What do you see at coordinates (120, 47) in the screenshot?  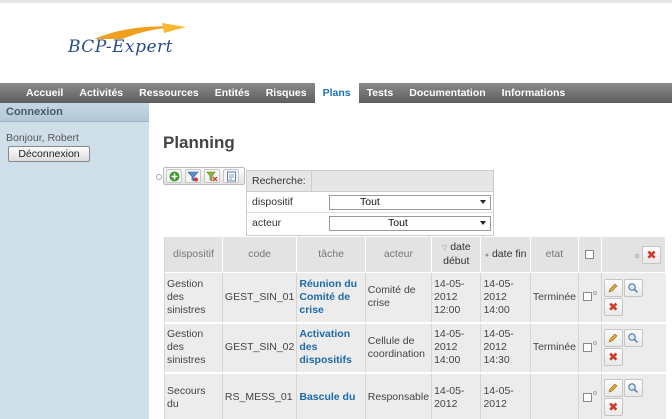 I see `logo: BCP-Expert` at bounding box center [120, 47].